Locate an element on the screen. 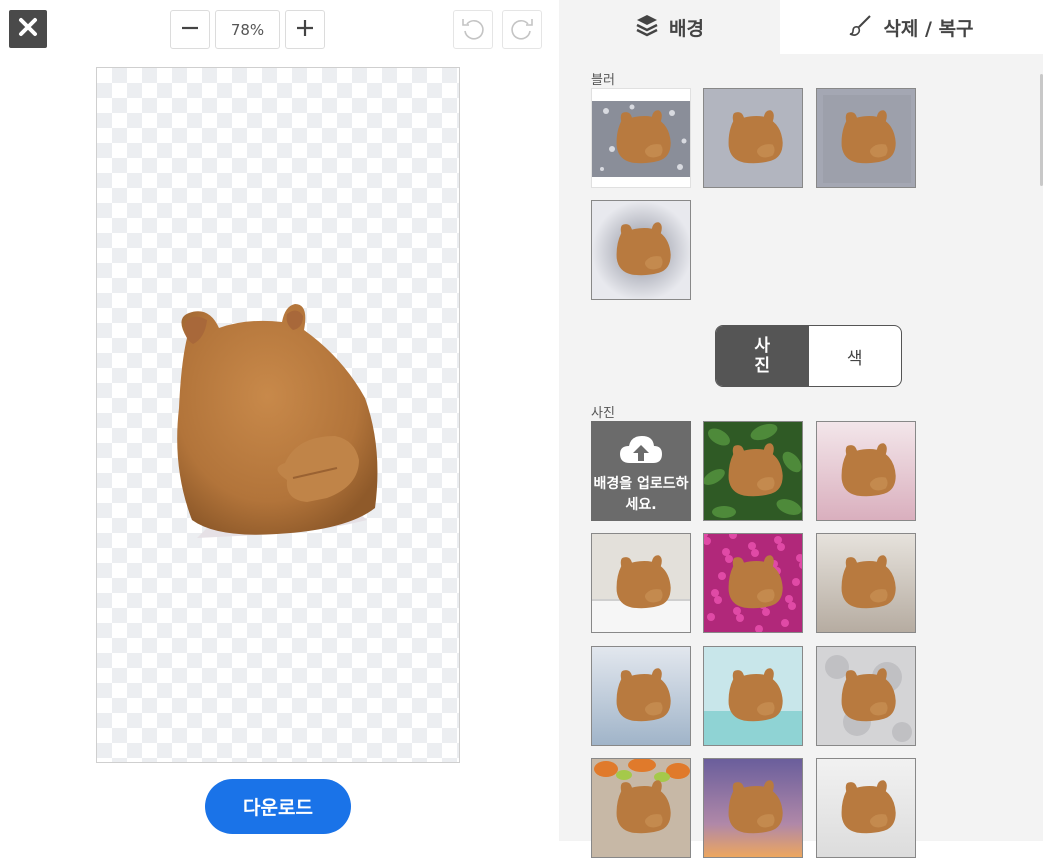  tab-background: 배경 is located at coordinates (669, 27).